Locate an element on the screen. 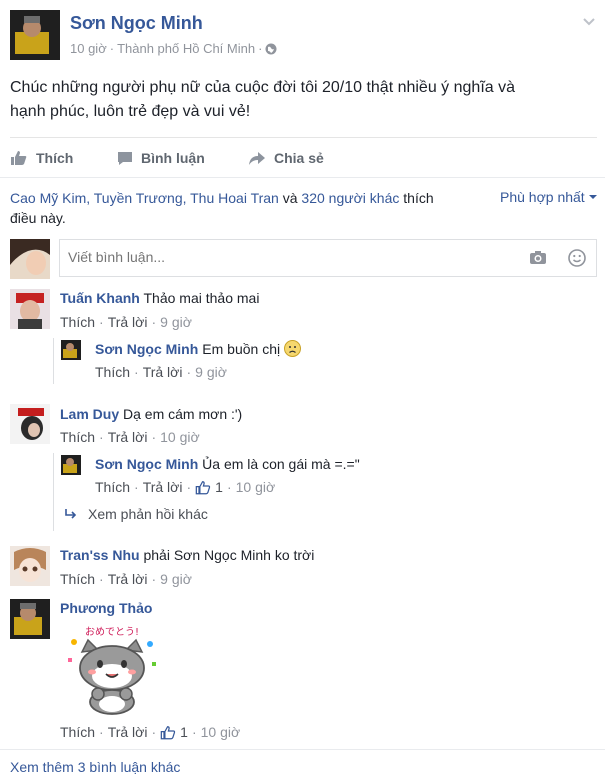 Image resolution: width=605 pixels, height=780 pixels. sort-dropdown: Phù hợp nhất is located at coordinates (549, 197).